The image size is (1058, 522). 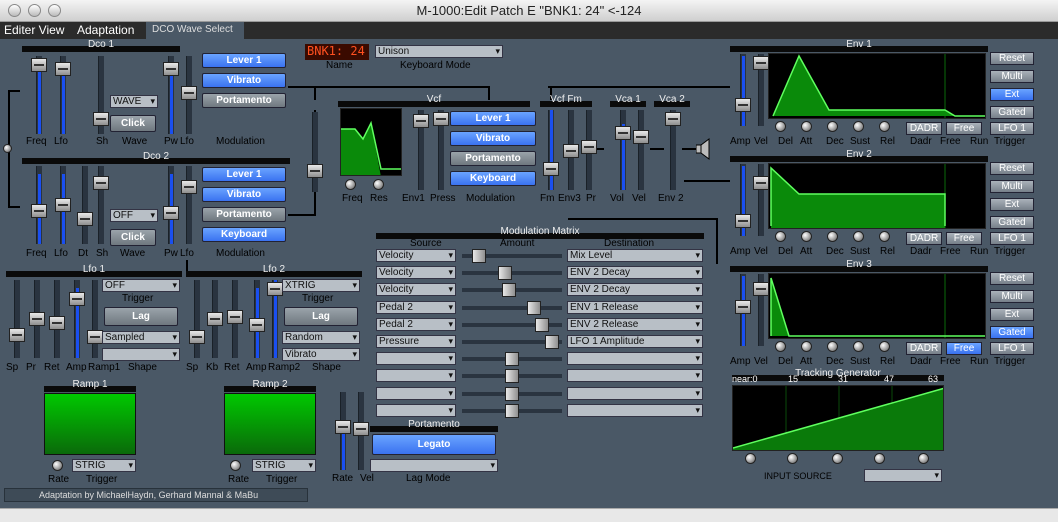 What do you see at coordinates (1012, 58) in the screenshot?
I see `env1-reset-button: Reset` at bounding box center [1012, 58].